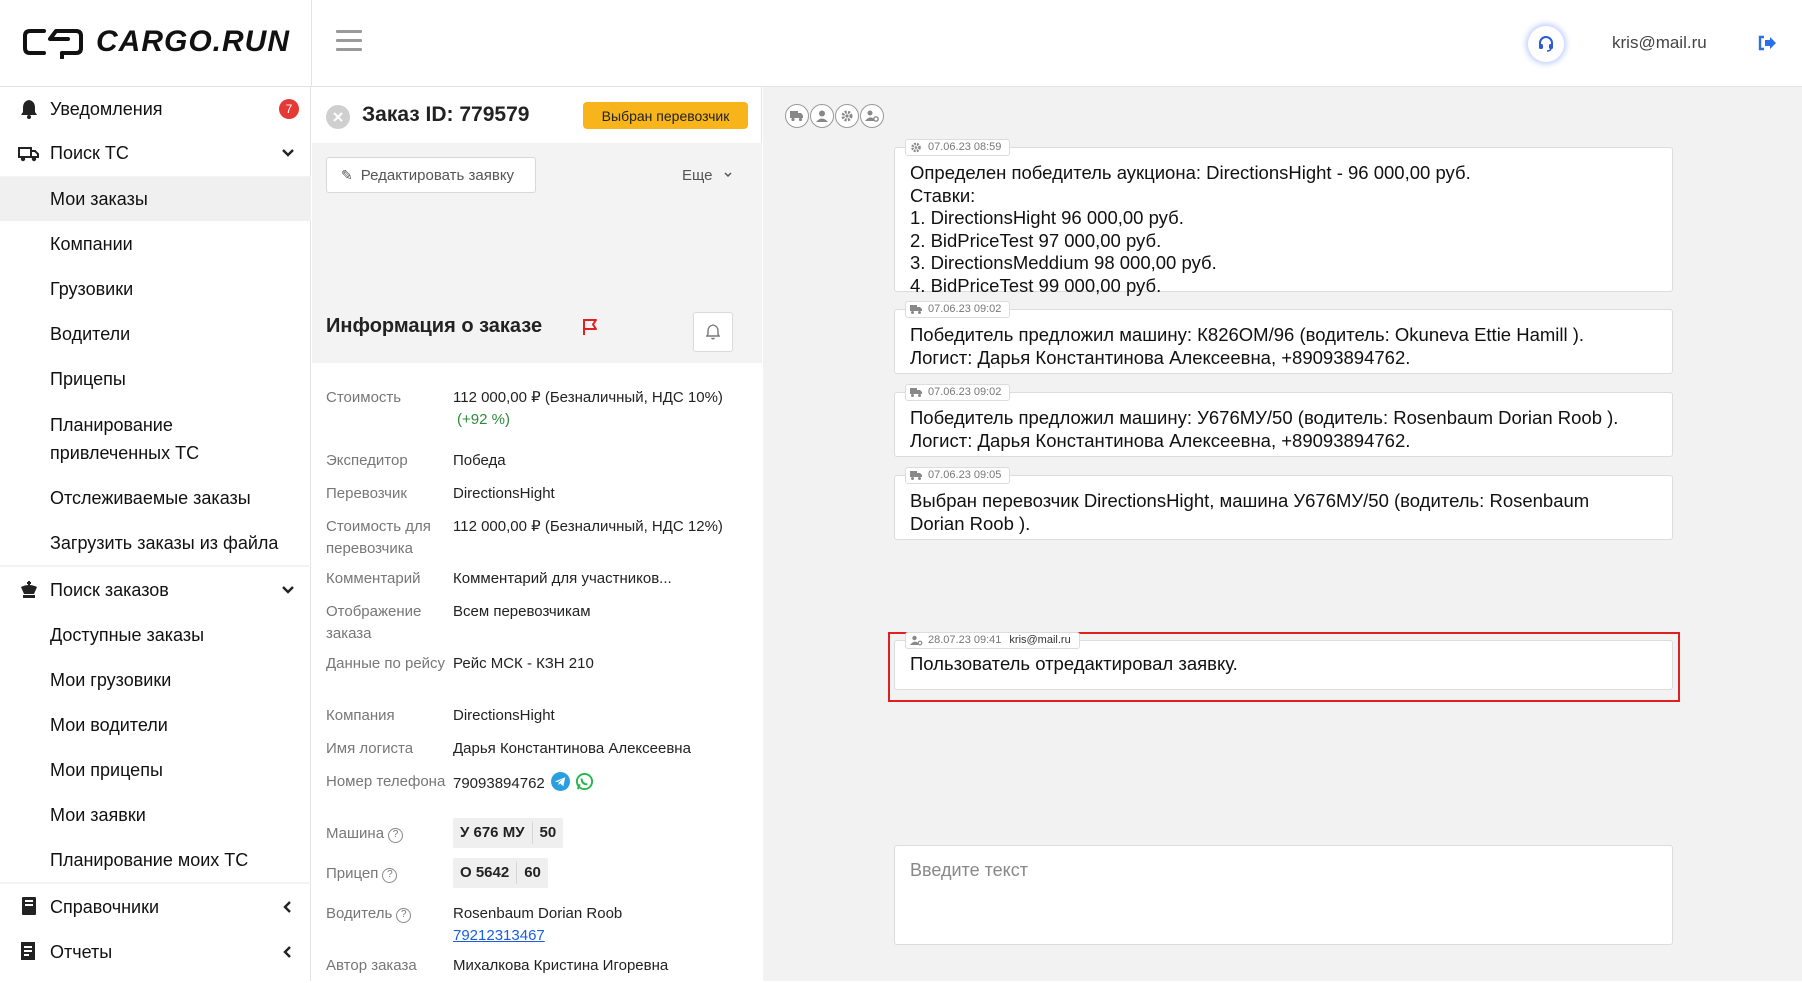 This screenshot has width=1802, height=983. What do you see at coordinates (359, 913) in the screenshot?
I see `driver-label-text: Водитель` at bounding box center [359, 913].